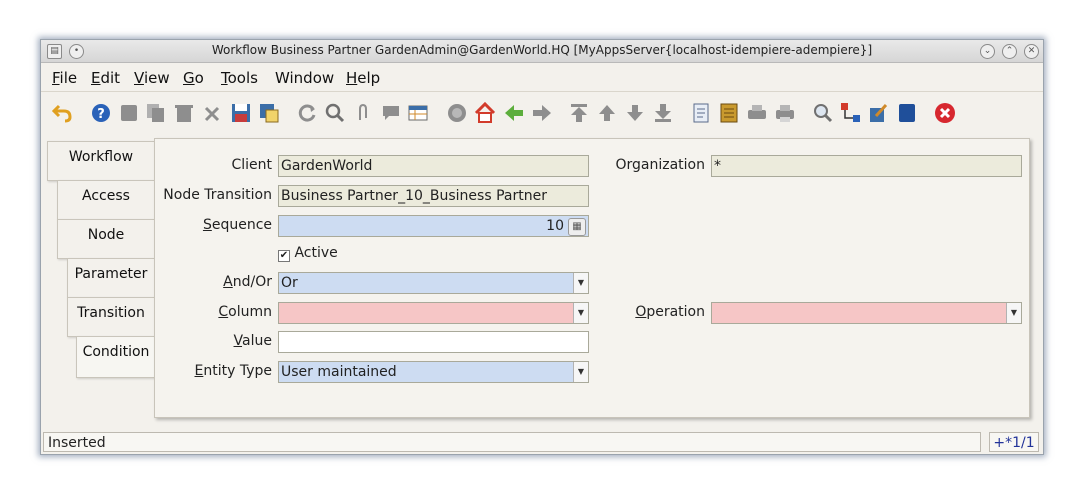  Describe the element at coordinates (433, 313) in the screenshot. I see `column-select: ▼` at that location.